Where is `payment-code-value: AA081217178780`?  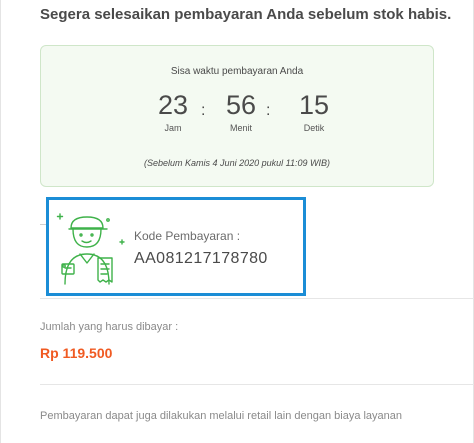 payment-code-value: AA081217178780 is located at coordinates (201, 258).